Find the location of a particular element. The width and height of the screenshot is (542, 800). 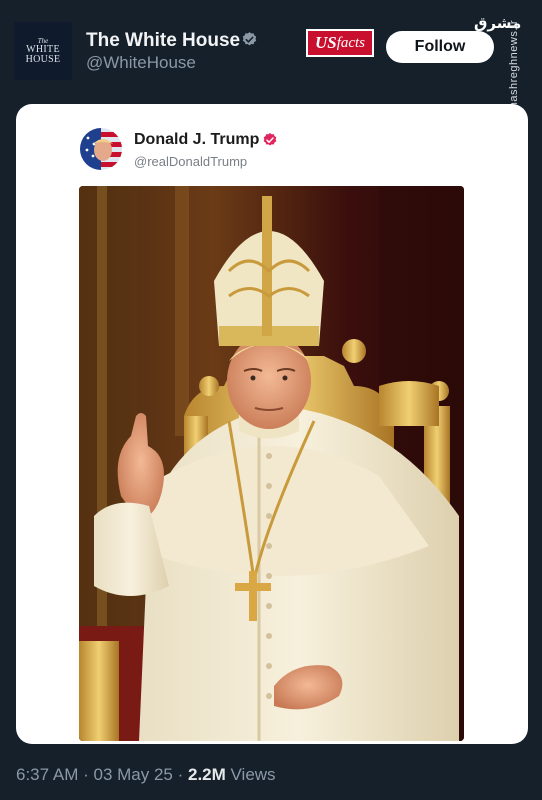

white-house-avatar: The WHITE HOUSE is located at coordinates (43, 51).